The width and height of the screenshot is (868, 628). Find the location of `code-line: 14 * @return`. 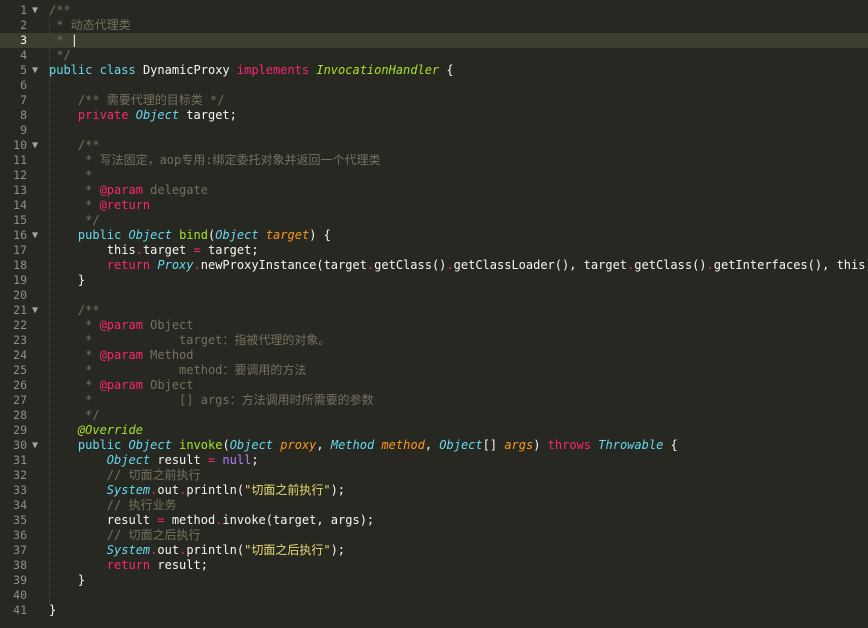

code-line: 14 * @return is located at coordinates (434, 205).